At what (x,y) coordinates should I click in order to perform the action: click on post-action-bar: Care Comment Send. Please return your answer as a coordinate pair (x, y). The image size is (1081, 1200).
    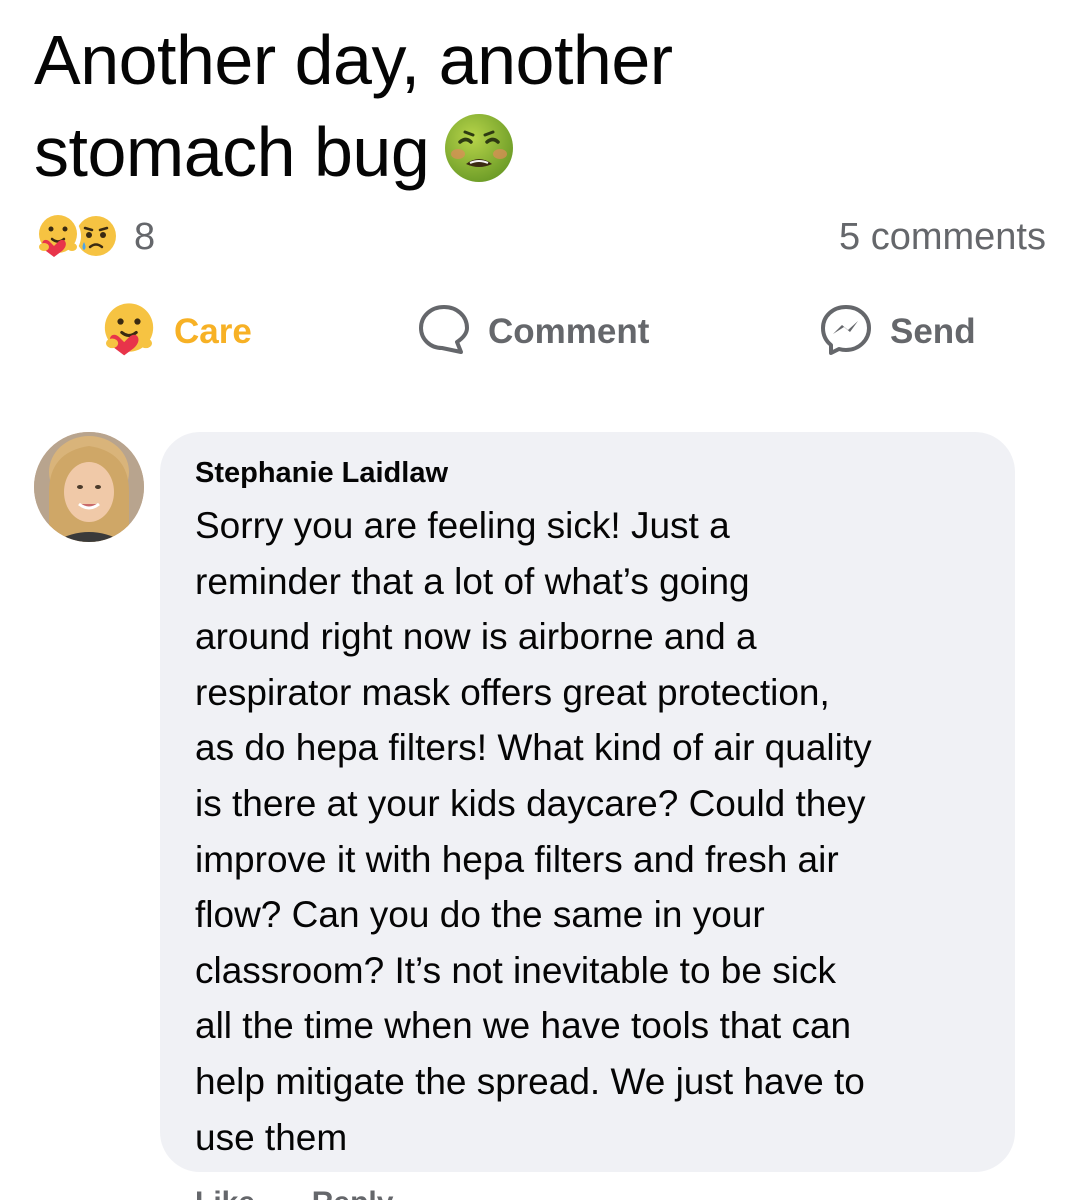
    Looking at the image, I should click on (540, 332).